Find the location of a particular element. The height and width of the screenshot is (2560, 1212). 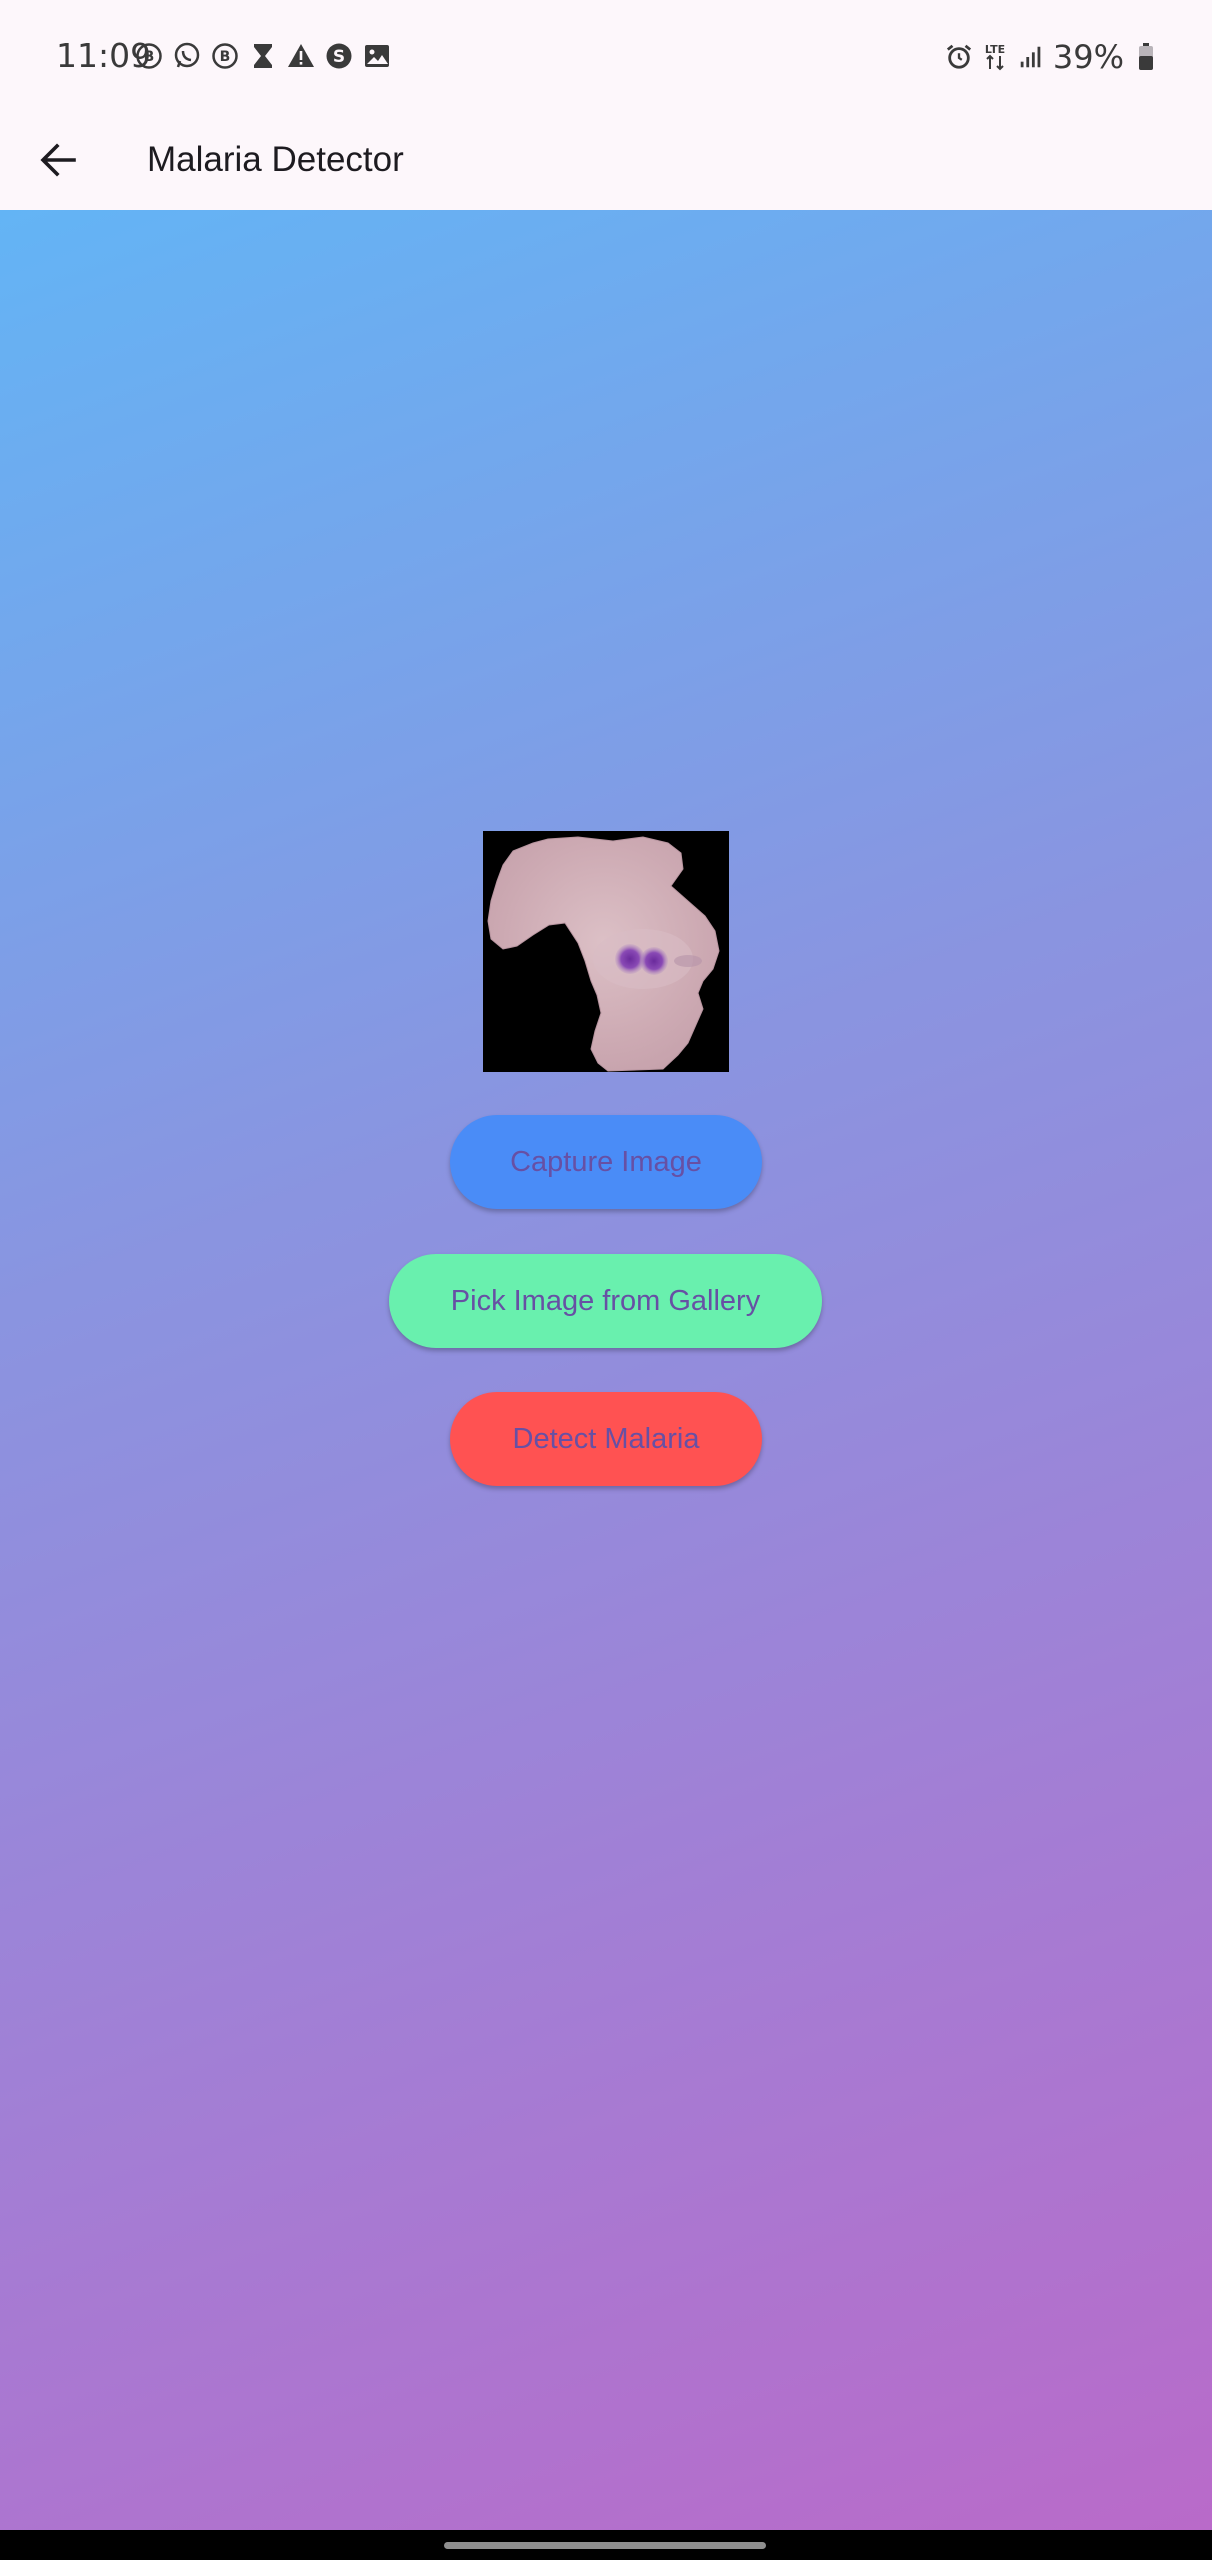

warning-icon is located at coordinates (301, 56).